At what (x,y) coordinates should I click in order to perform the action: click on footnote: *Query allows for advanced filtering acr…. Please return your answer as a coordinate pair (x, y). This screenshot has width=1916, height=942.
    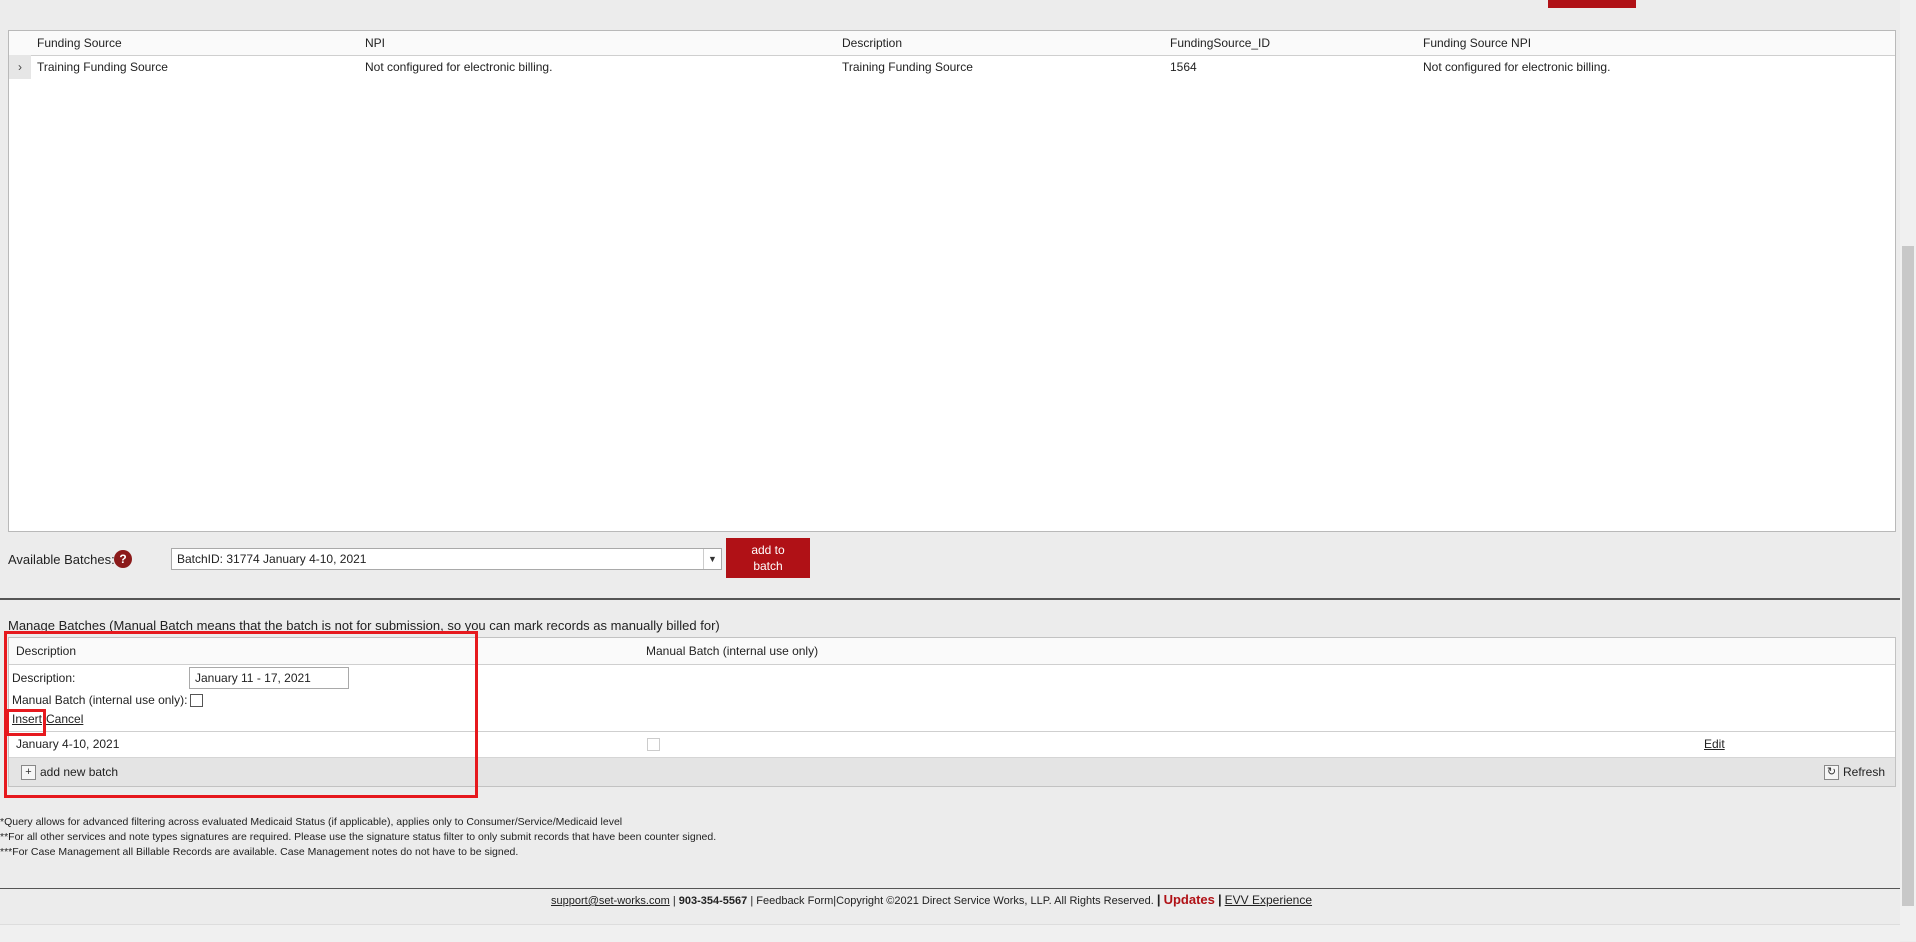
    Looking at the image, I should click on (311, 822).